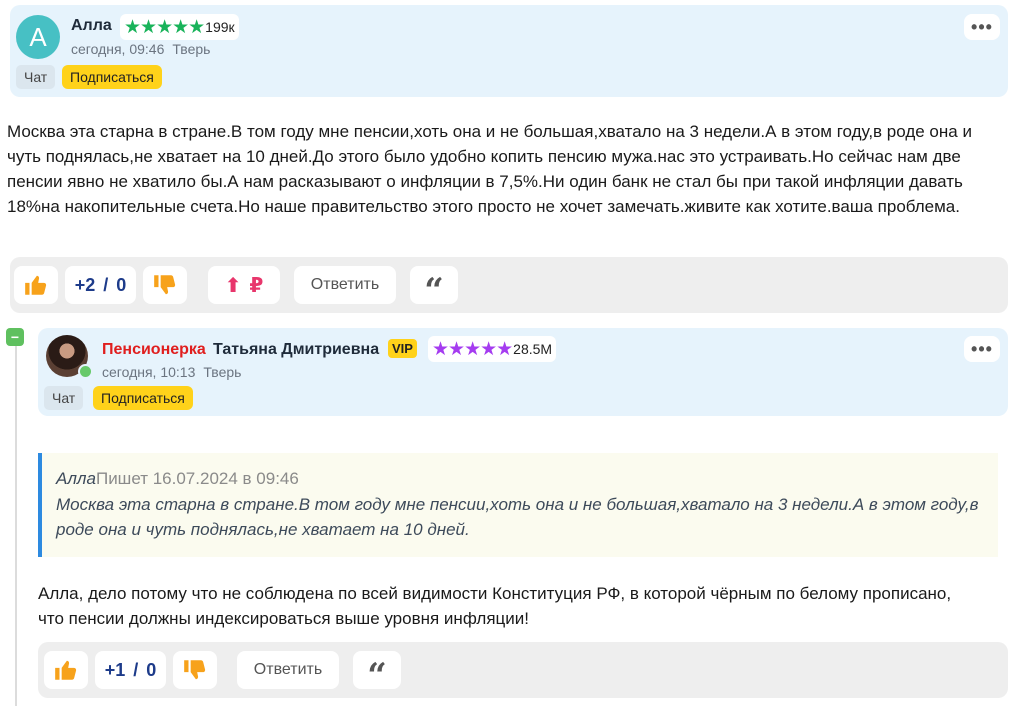  What do you see at coordinates (100, 285) in the screenshot?
I see `vote-score: +2 / 0` at bounding box center [100, 285].